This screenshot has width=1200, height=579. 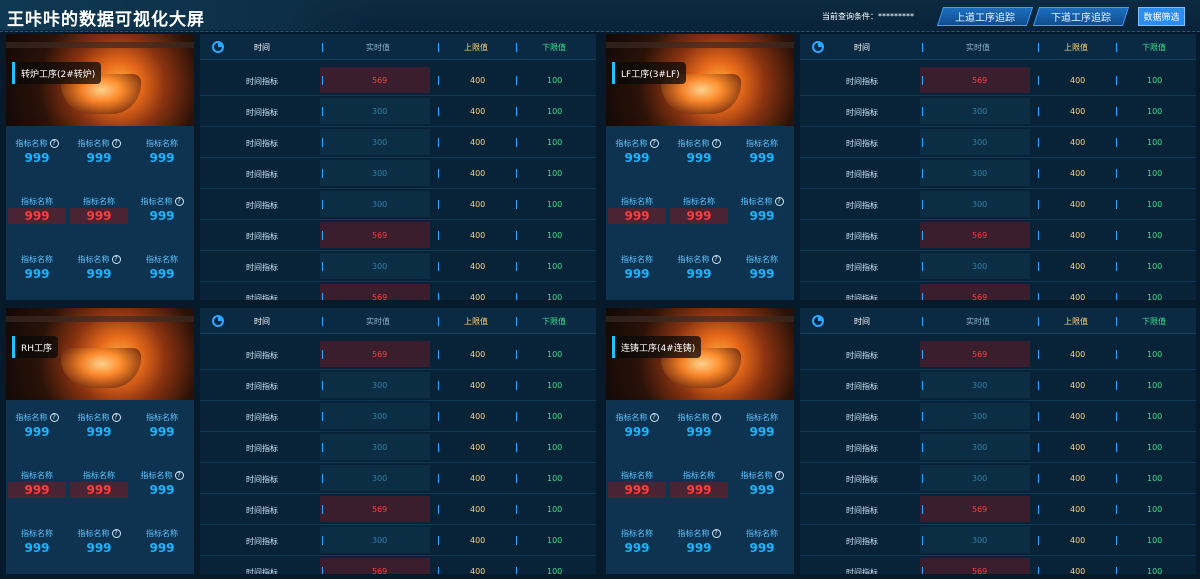 What do you see at coordinates (637, 475) in the screenshot?
I see `metric-name: 指标名称` at bounding box center [637, 475].